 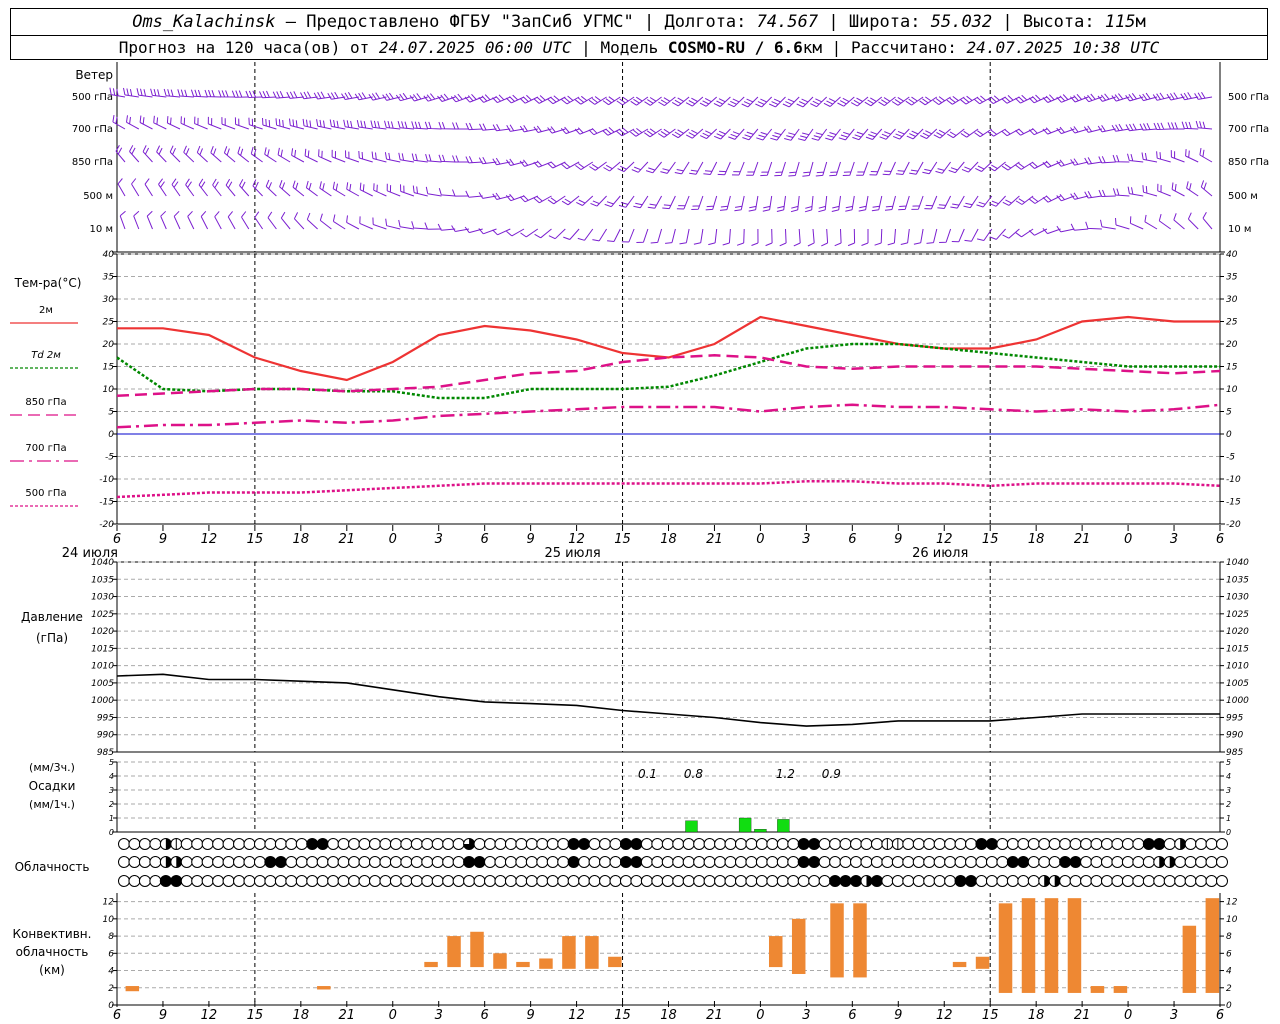 I want to click on y-tick-label: 20, so click(x=109, y=345).